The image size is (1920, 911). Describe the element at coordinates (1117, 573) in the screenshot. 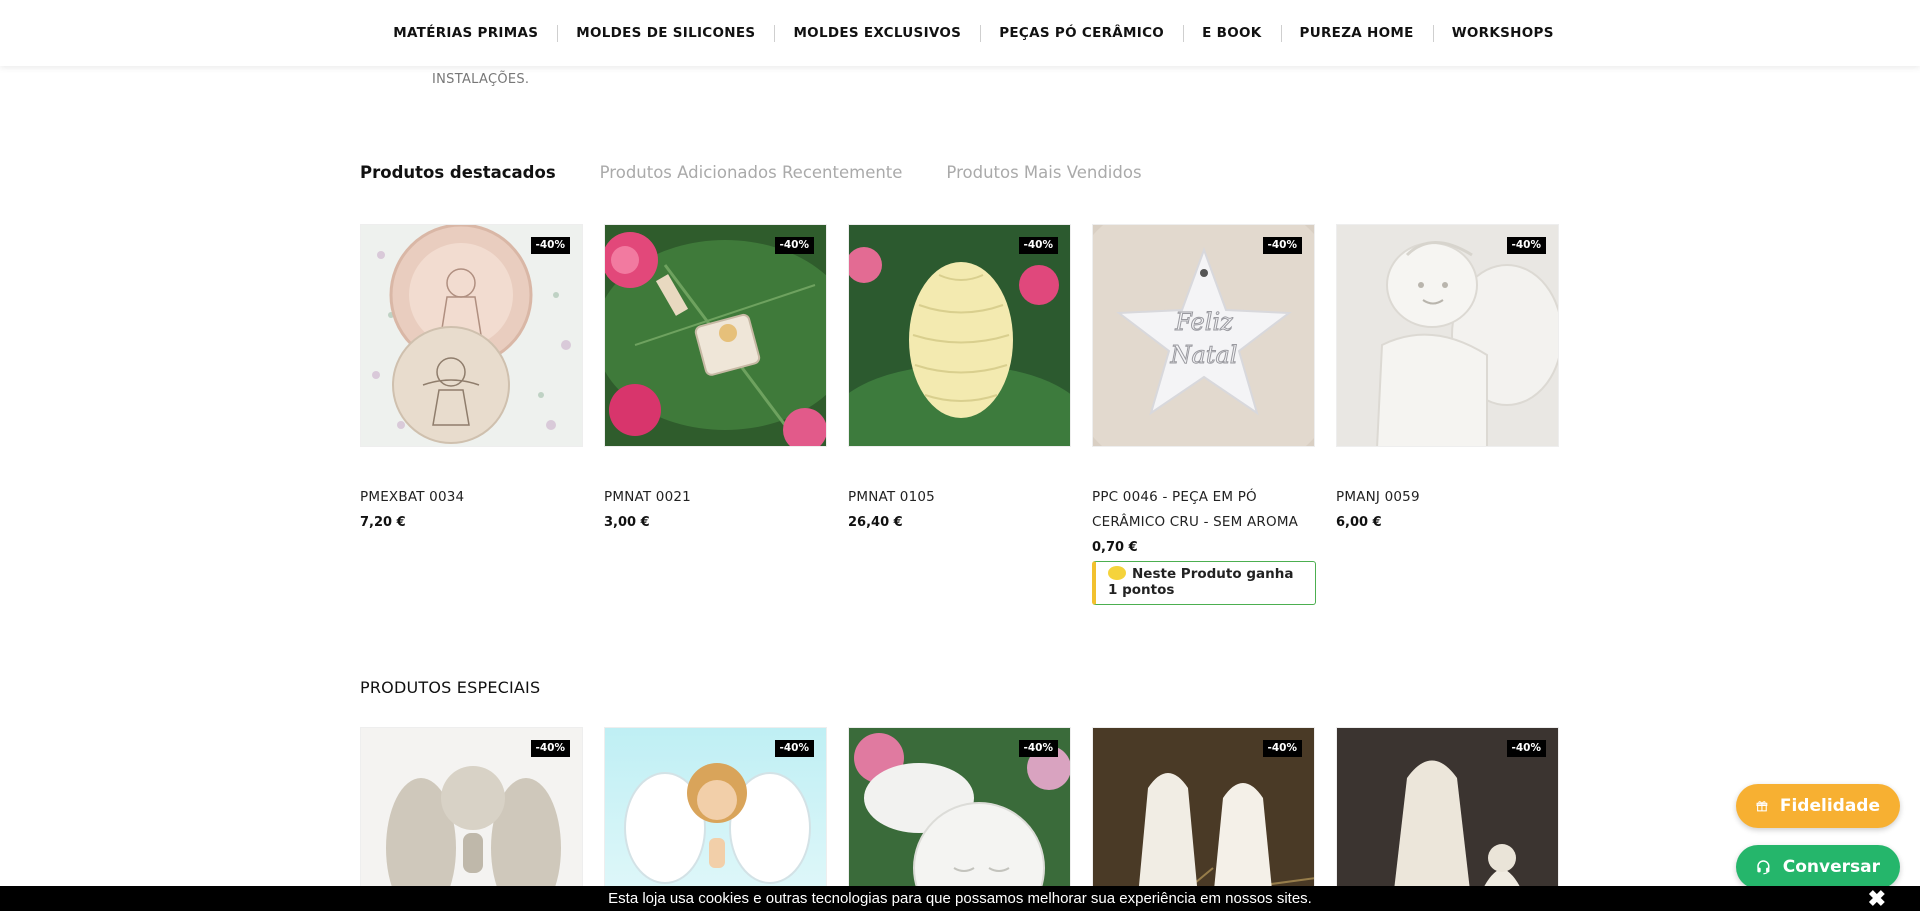

I see `coin-icon` at that location.